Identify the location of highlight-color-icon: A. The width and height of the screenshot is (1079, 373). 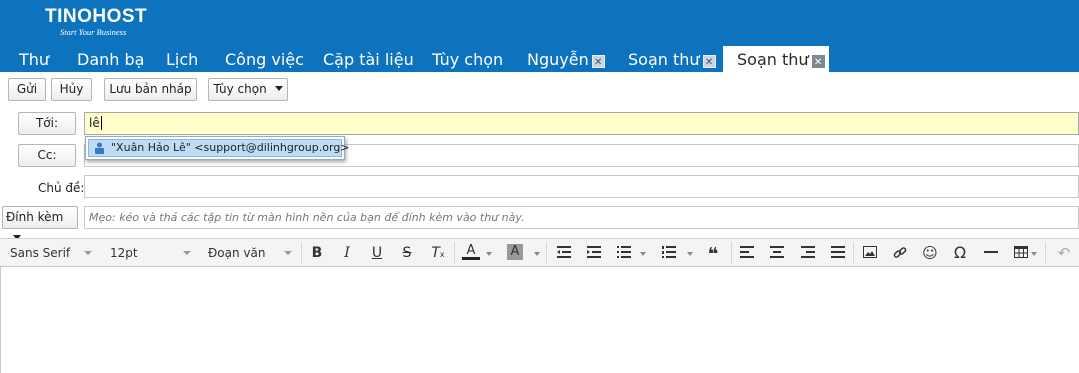
(515, 252).